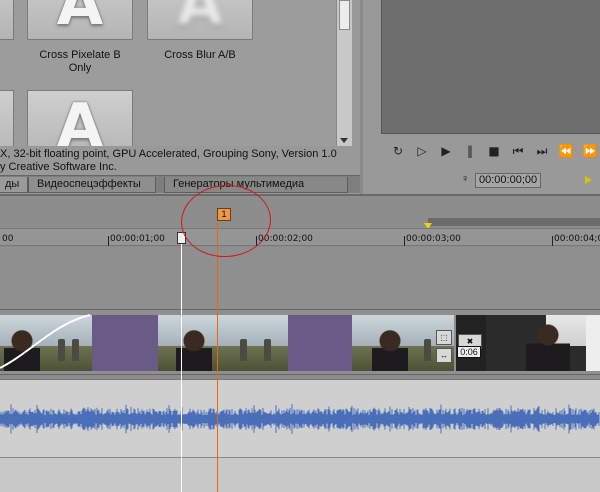 The image size is (600, 492). What do you see at coordinates (300, 474) in the screenshot?
I see `audio-track-lower` at bounding box center [300, 474].